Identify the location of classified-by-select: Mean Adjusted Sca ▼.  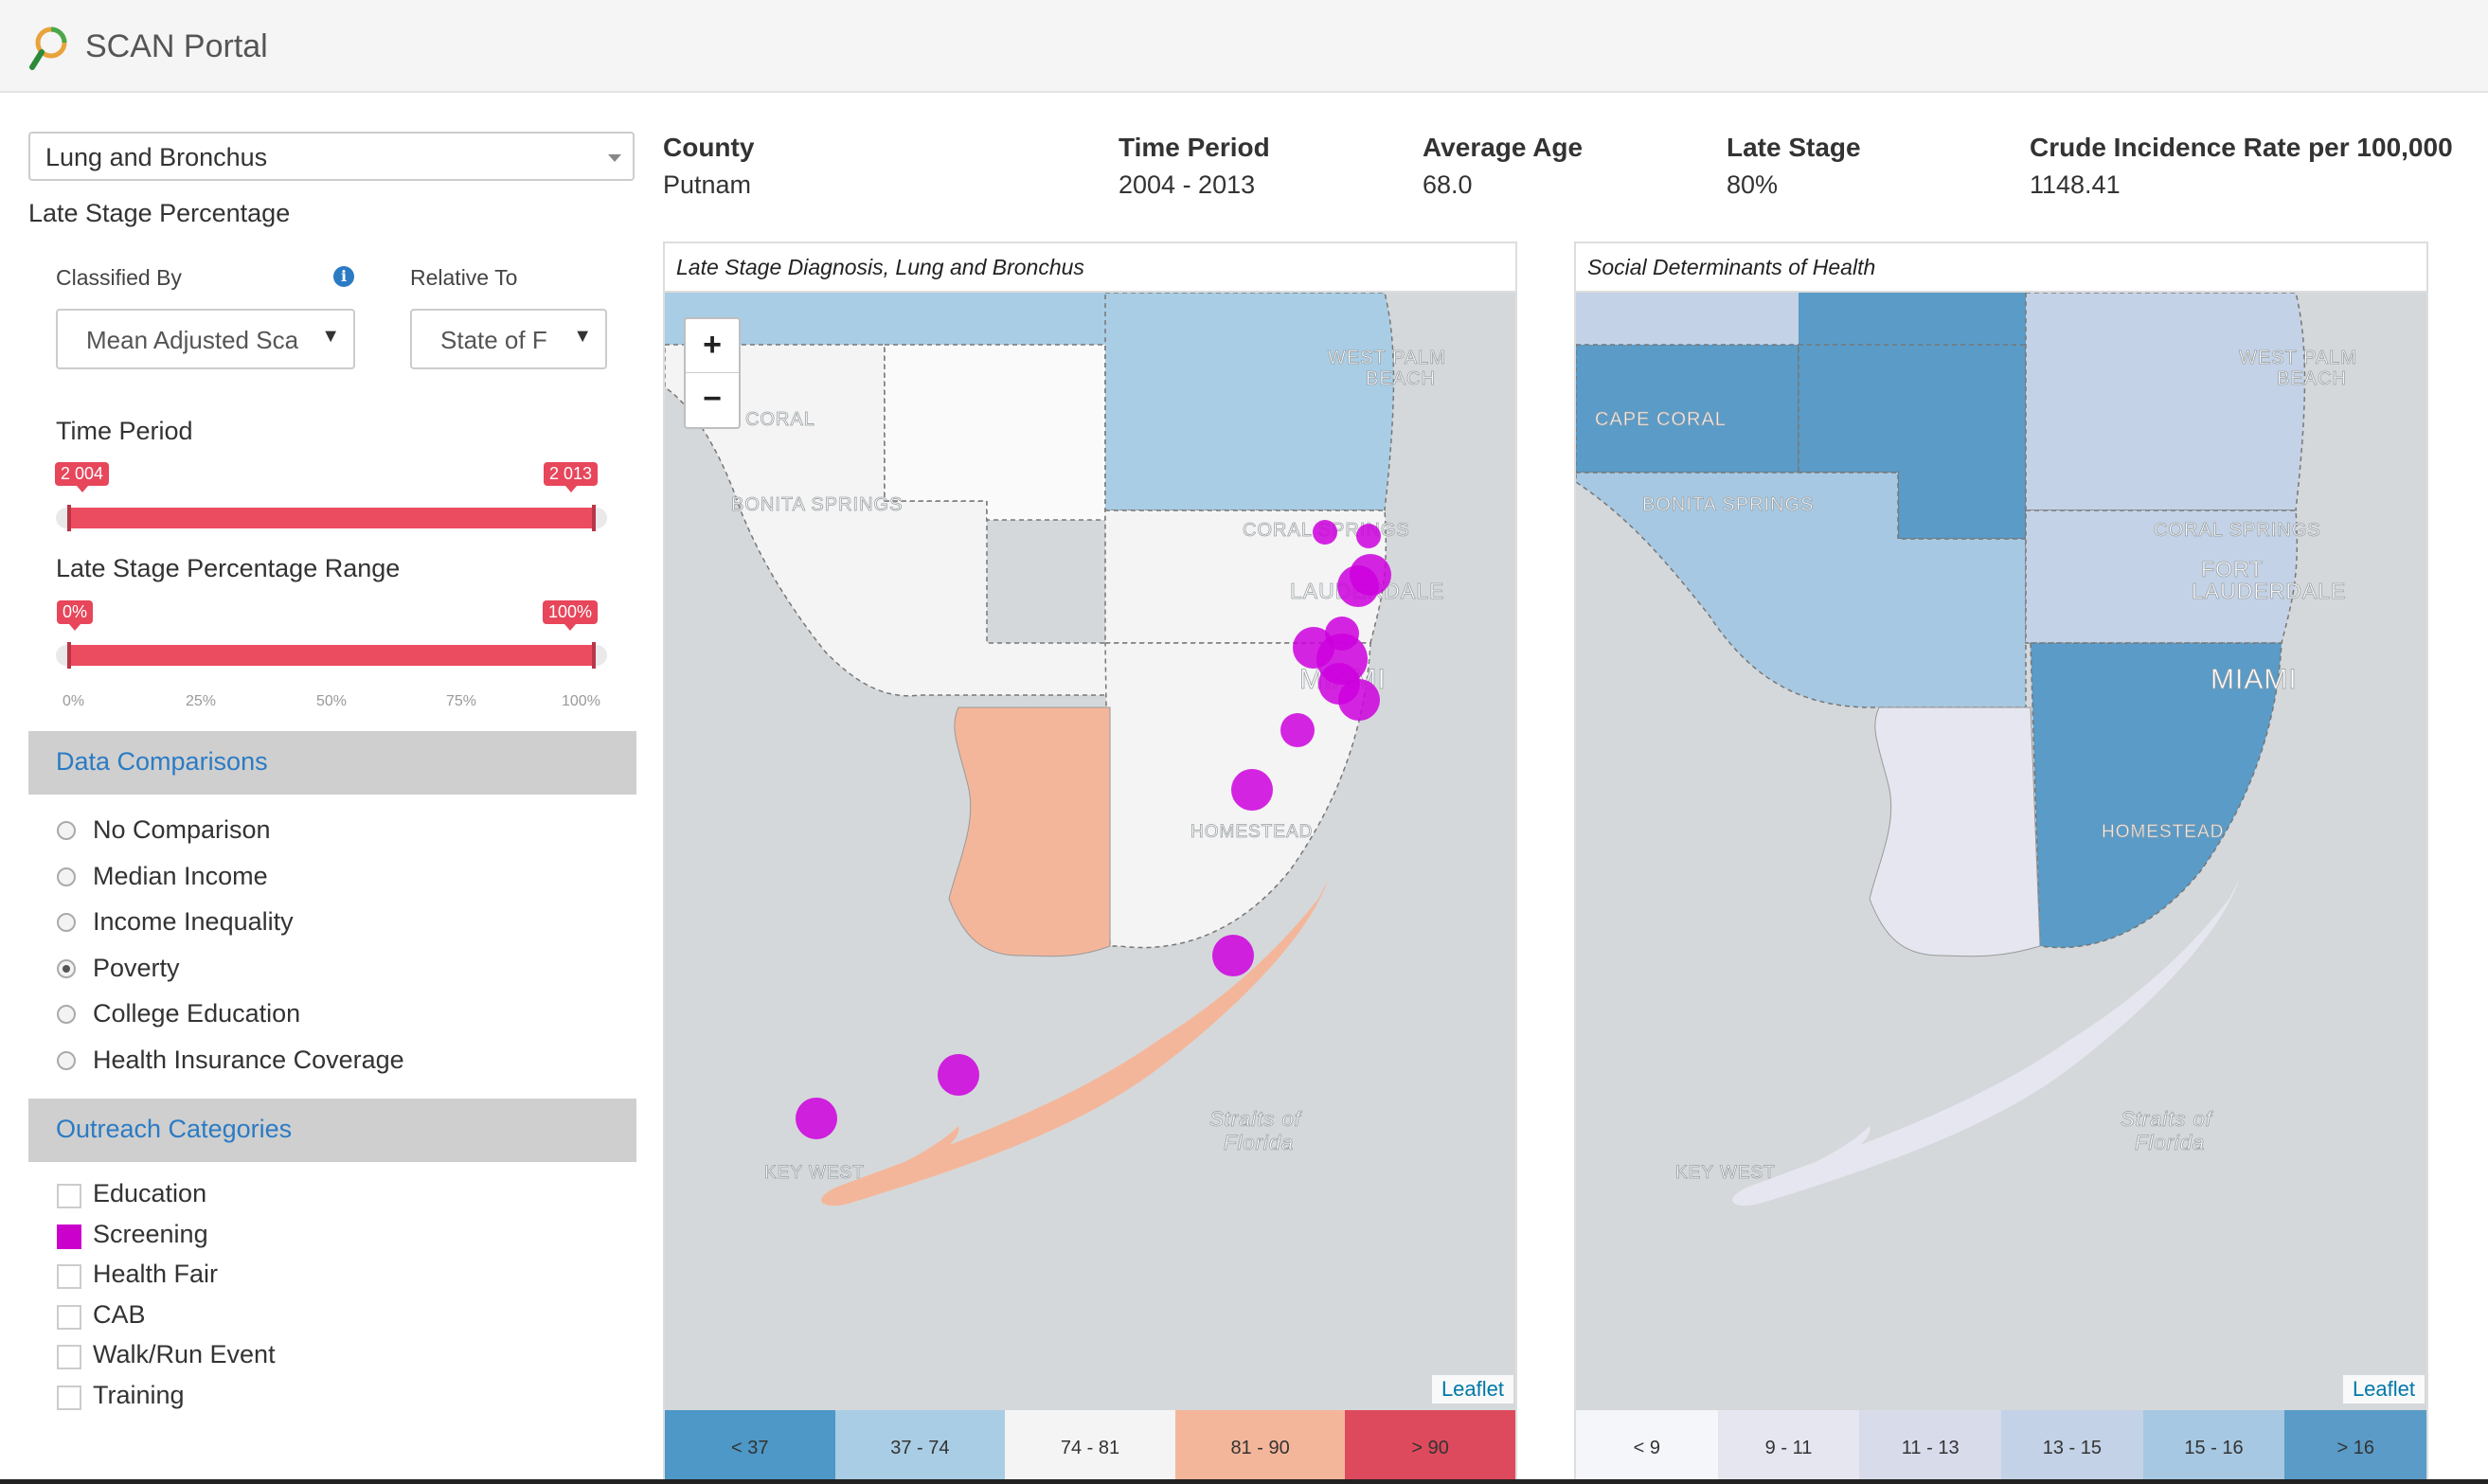
(205, 339).